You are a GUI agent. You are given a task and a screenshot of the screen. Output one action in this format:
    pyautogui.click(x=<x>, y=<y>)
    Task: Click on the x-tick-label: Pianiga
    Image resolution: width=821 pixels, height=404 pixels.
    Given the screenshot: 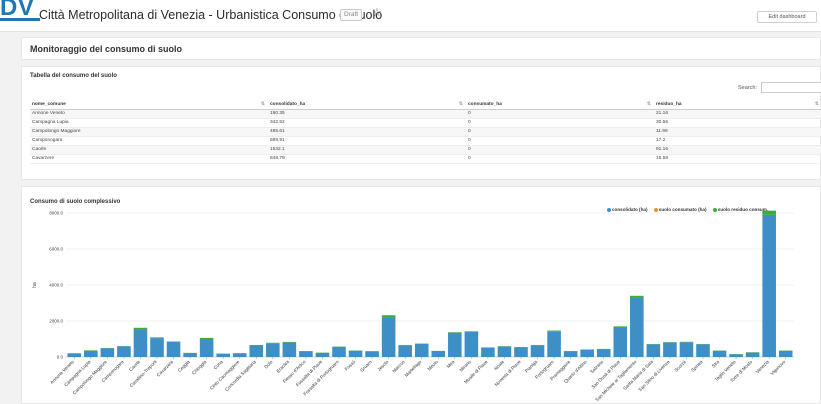 What is the action you would take?
    pyautogui.click(x=531, y=366)
    